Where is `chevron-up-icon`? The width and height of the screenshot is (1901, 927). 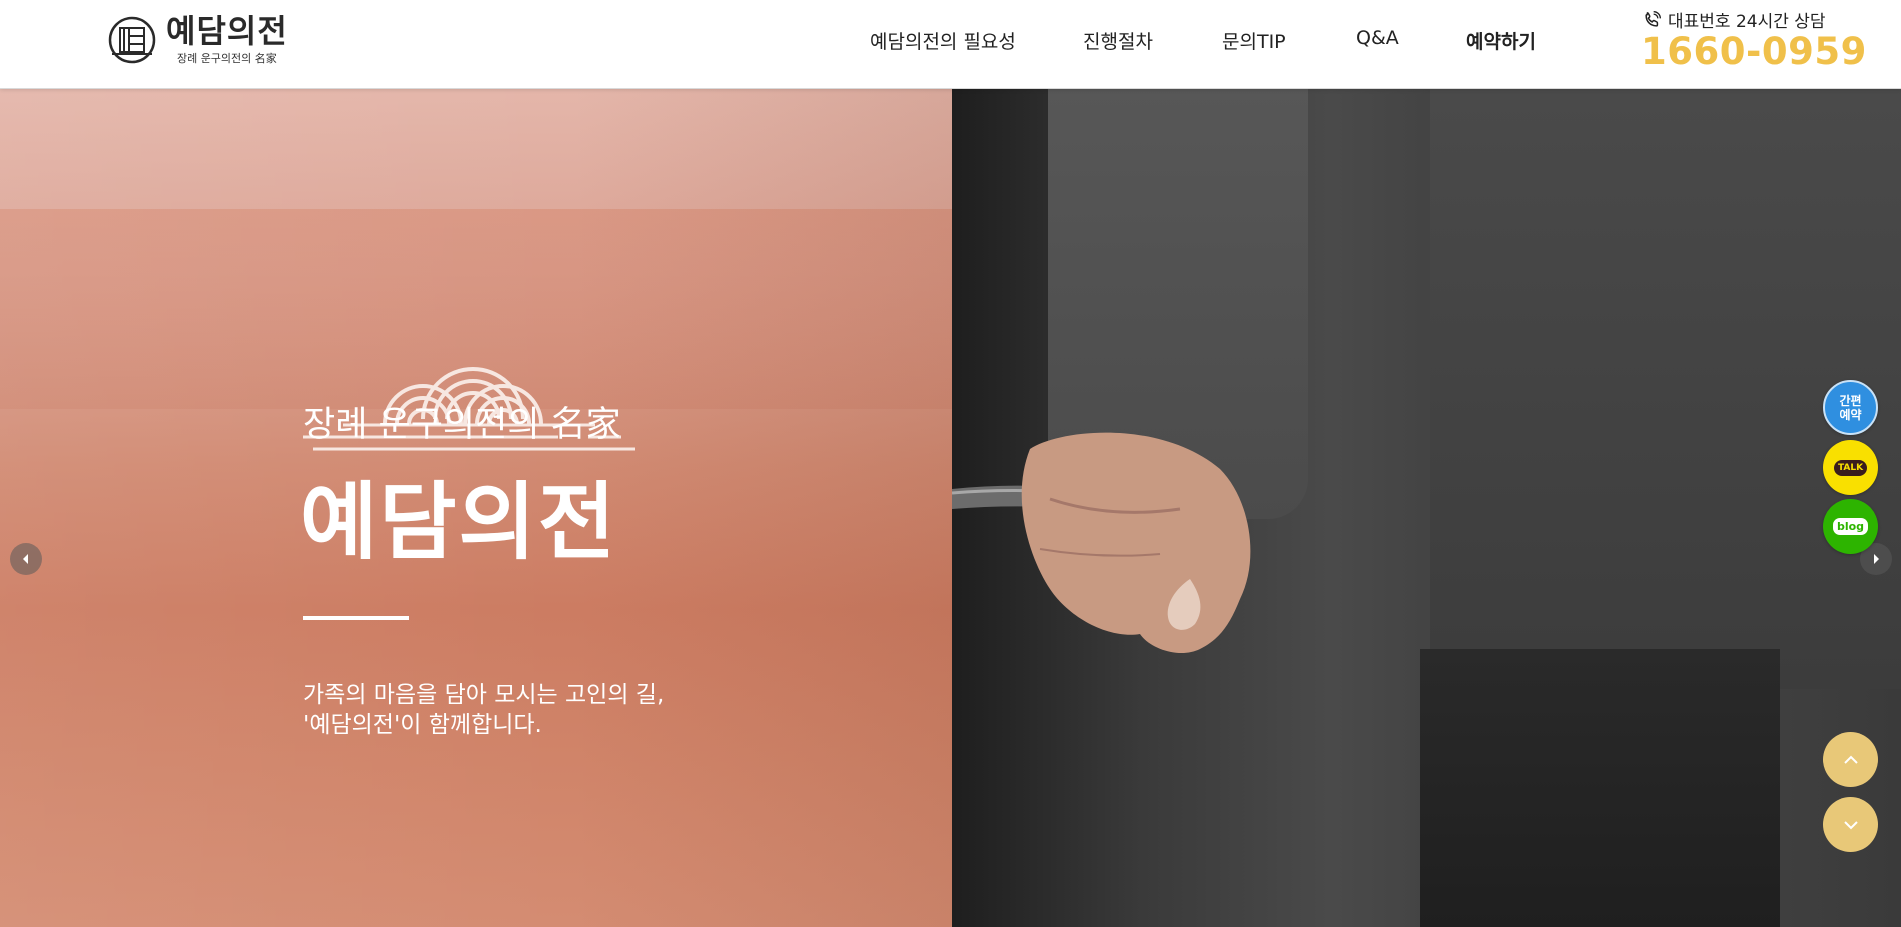 chevron-up-icon is located at coordinates (1850, 759).